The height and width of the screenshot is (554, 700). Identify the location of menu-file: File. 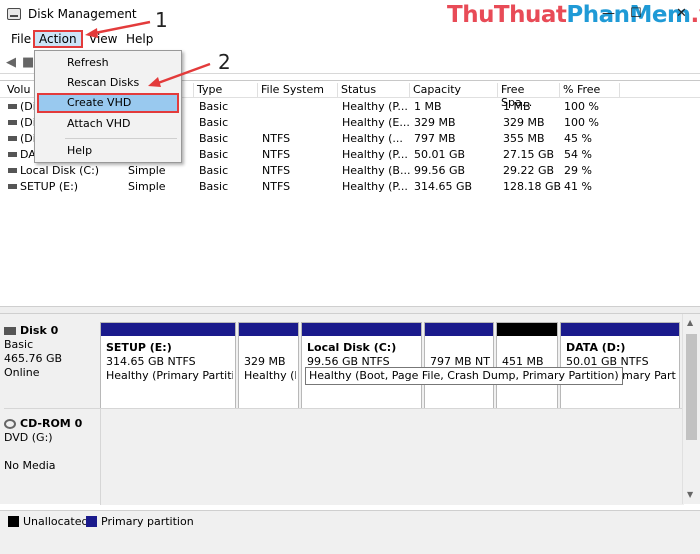
(21, 39).